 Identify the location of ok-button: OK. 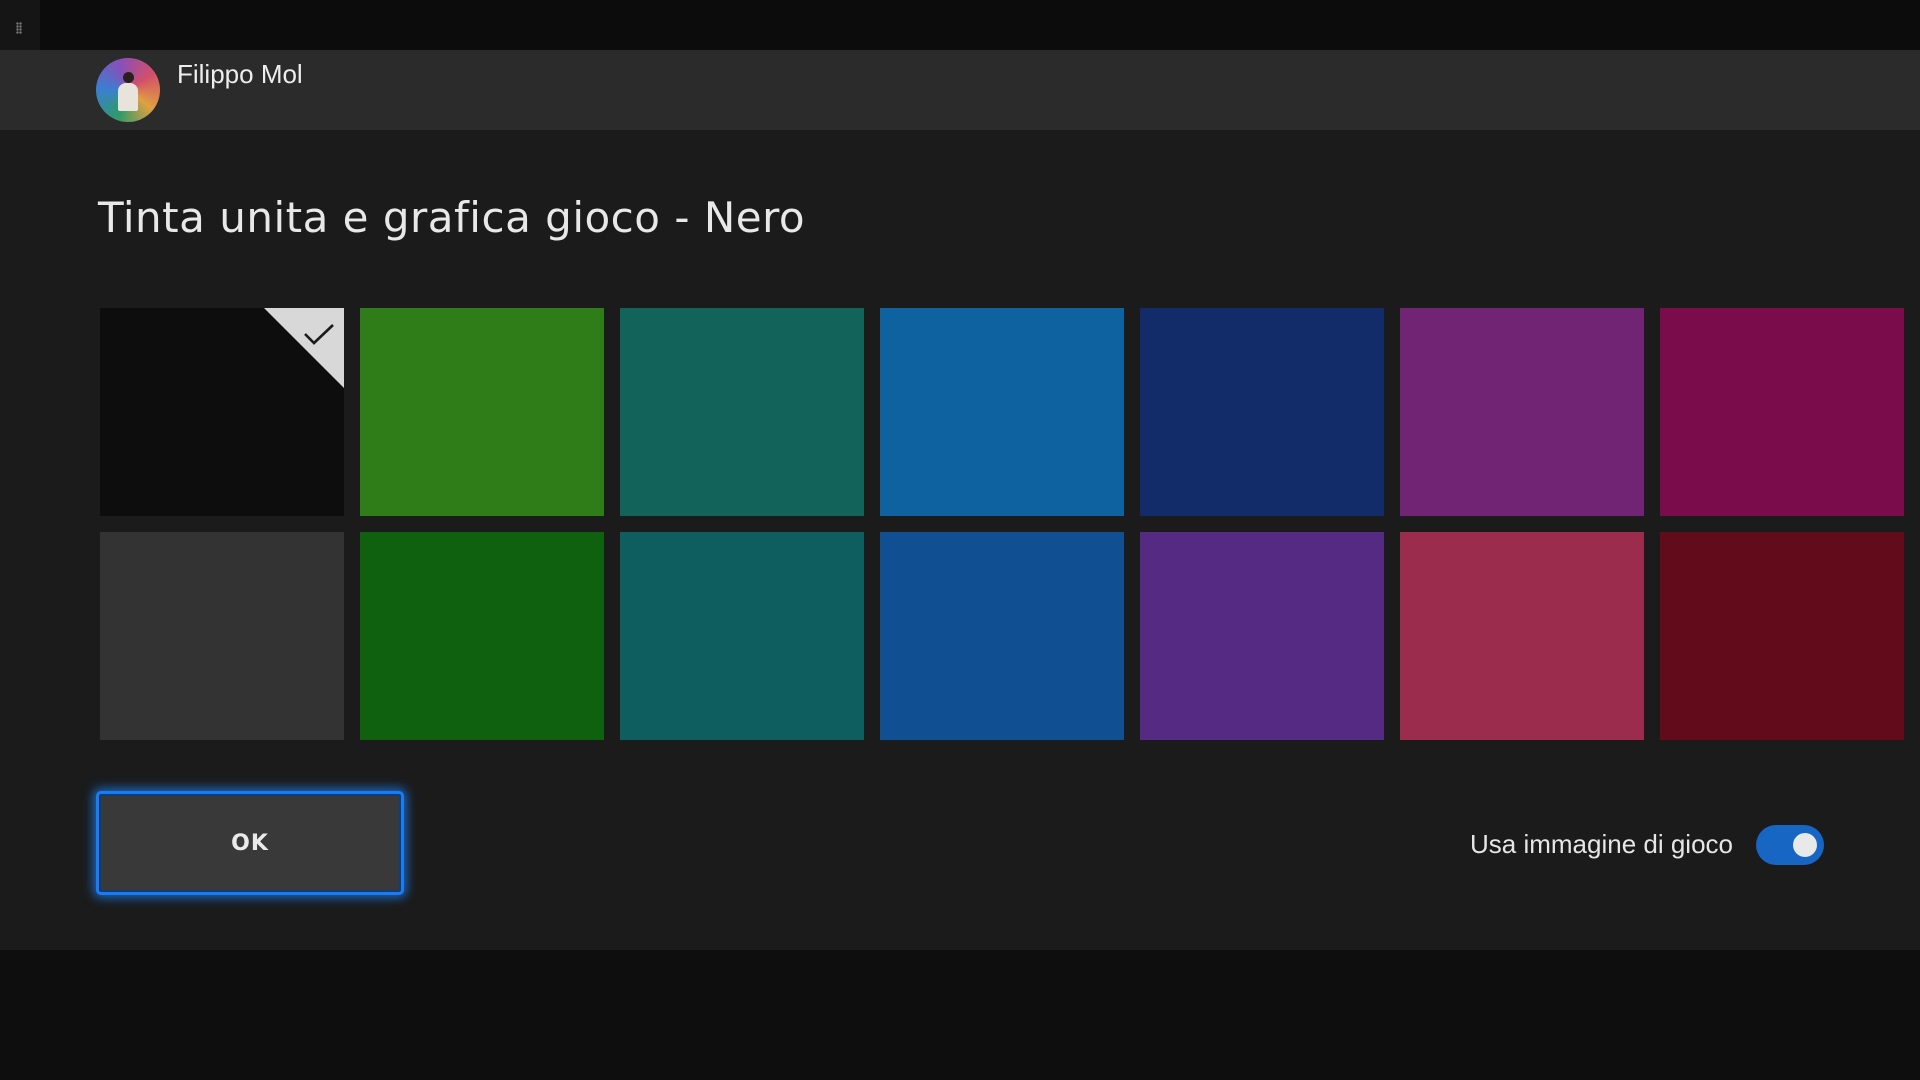
(250, 843).